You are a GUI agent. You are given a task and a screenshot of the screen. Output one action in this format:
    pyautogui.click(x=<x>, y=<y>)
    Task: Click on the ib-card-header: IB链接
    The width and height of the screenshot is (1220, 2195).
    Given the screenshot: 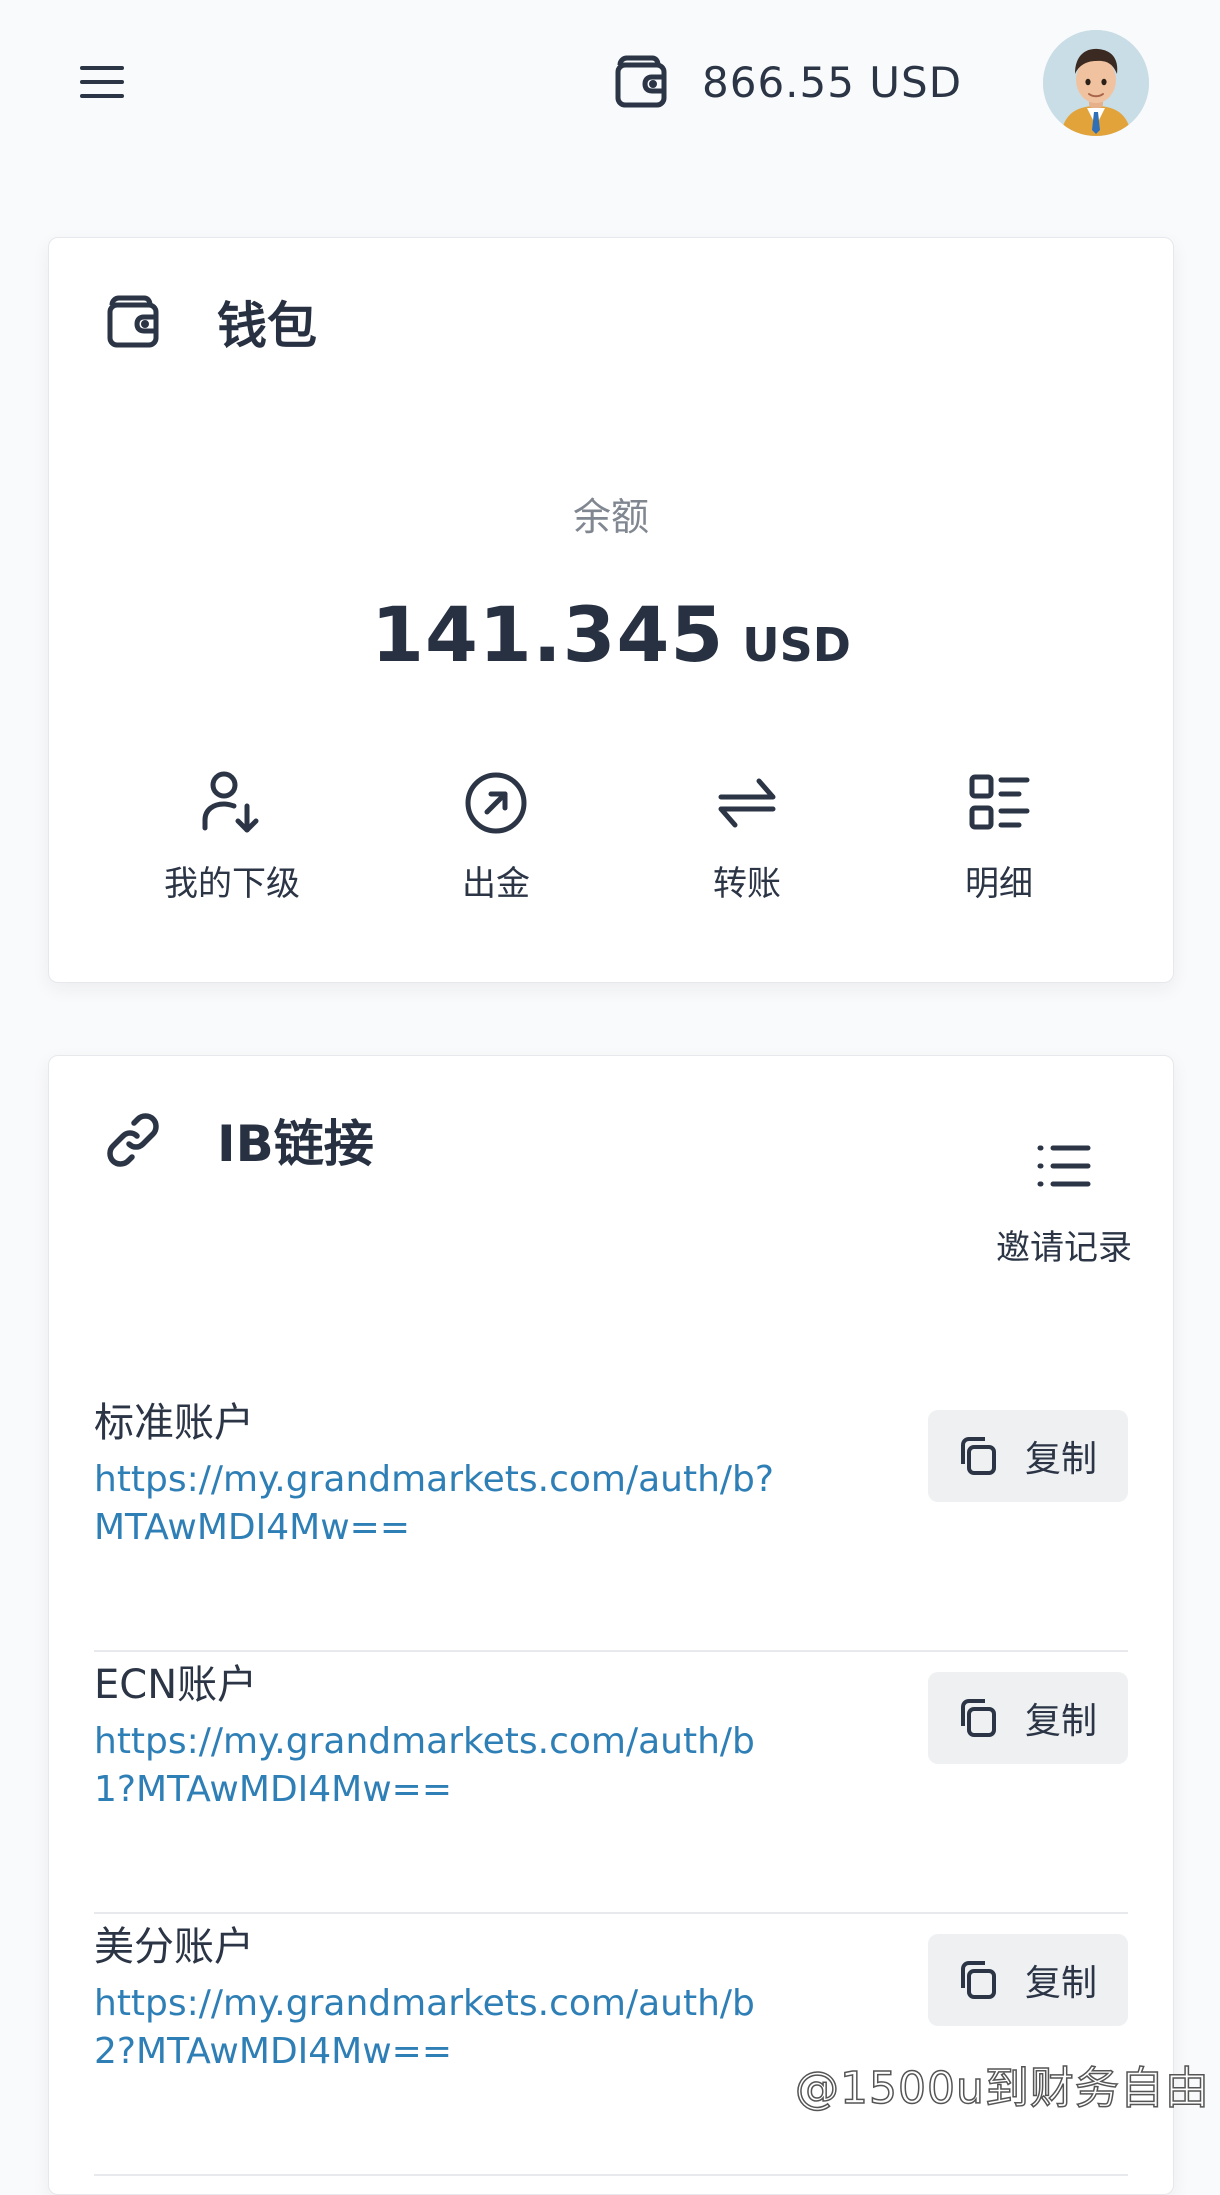 What is the action you would take?
    pyautogui.click(x=237, y=1140)
    